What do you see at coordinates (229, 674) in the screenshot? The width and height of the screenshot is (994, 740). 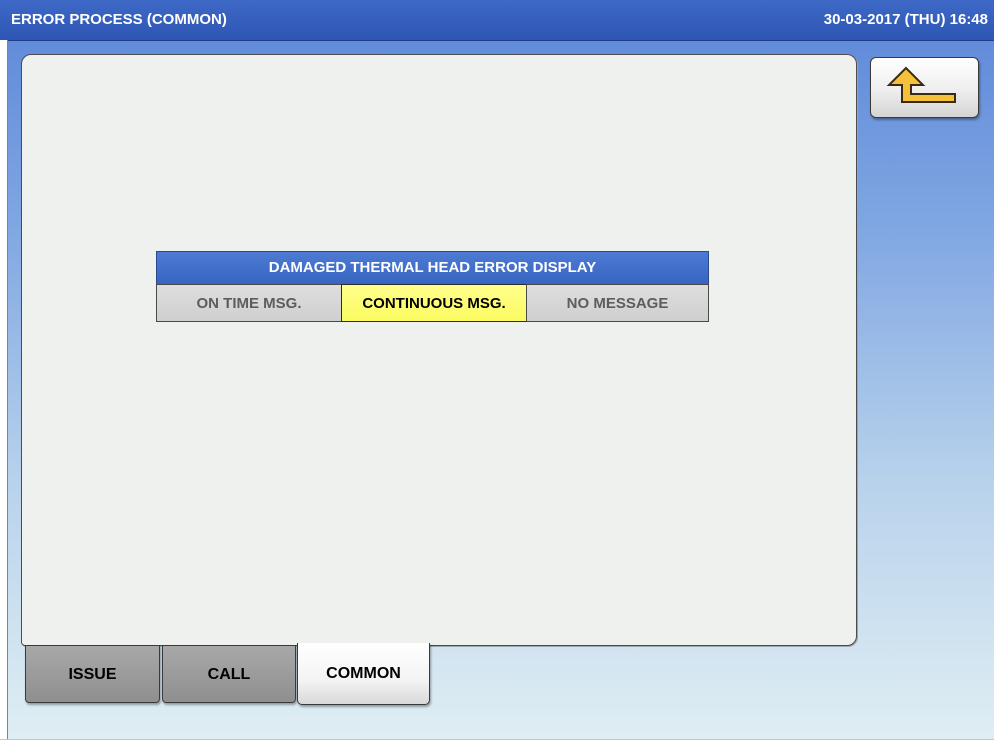 I see `tab-call: CALL` at bounding box center [229, 674].